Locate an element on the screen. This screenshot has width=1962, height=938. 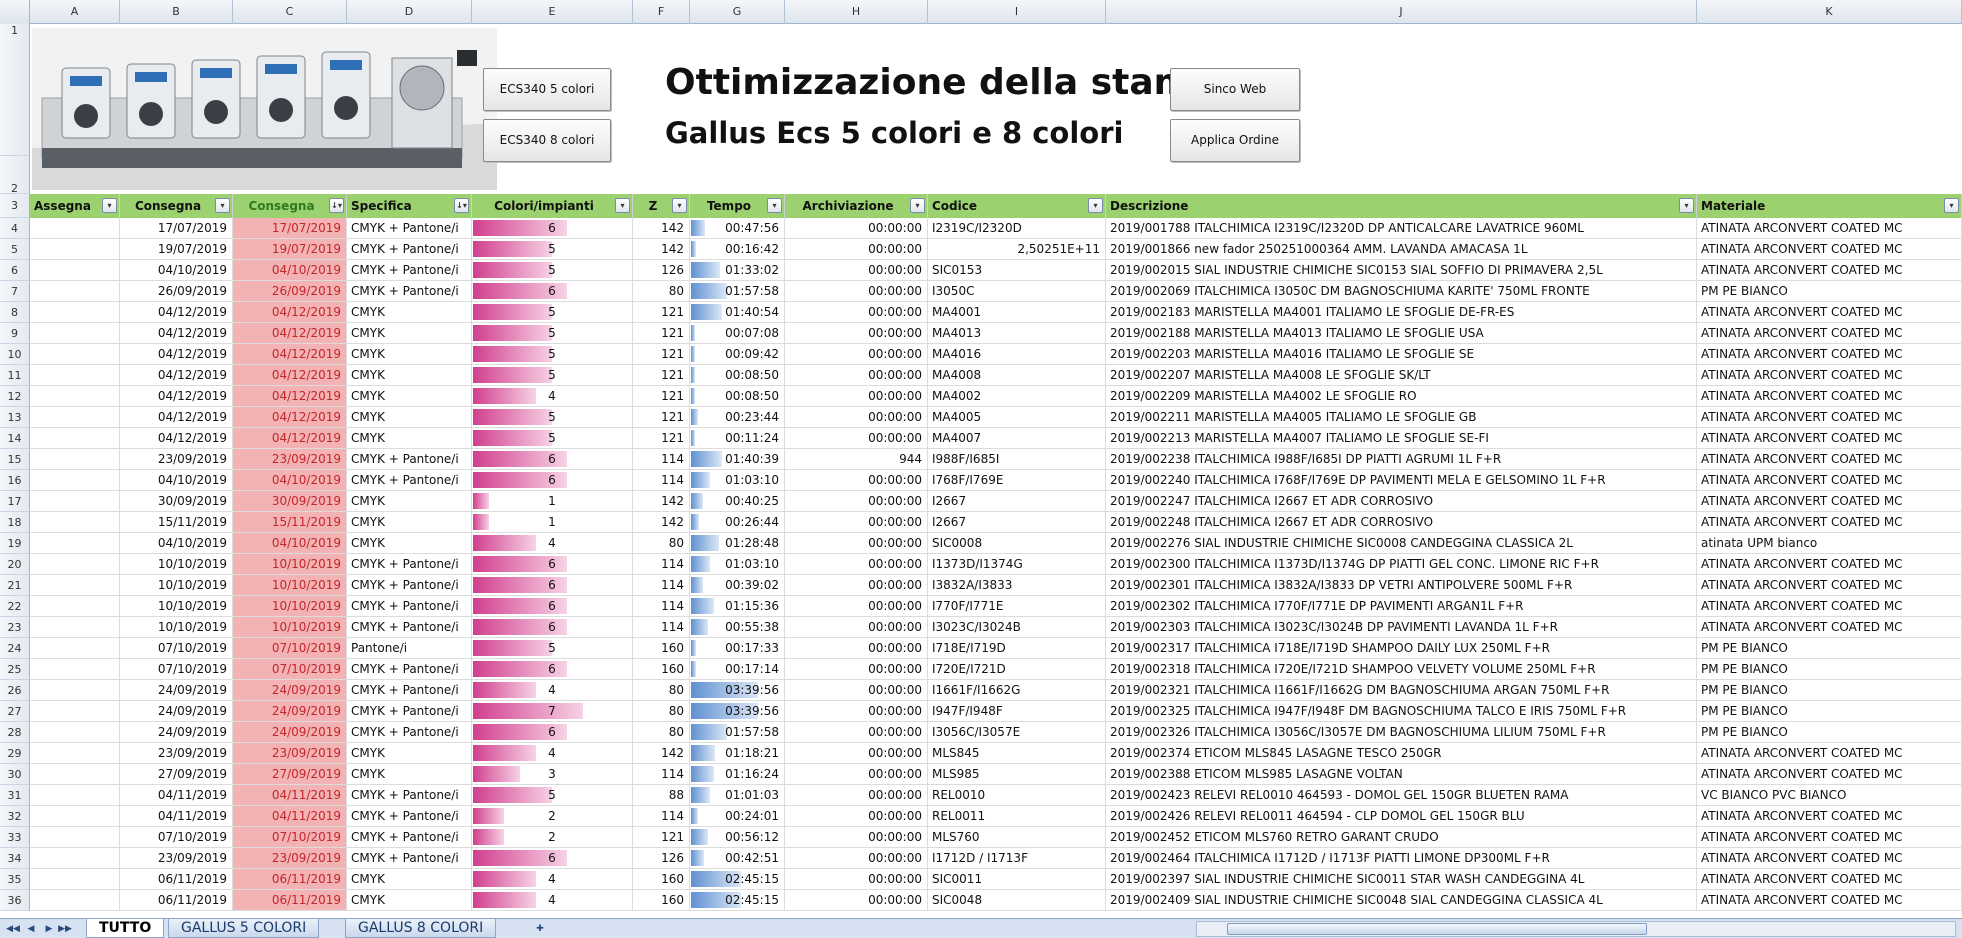
cell-z: 80 is located at coordinates (661, 732).